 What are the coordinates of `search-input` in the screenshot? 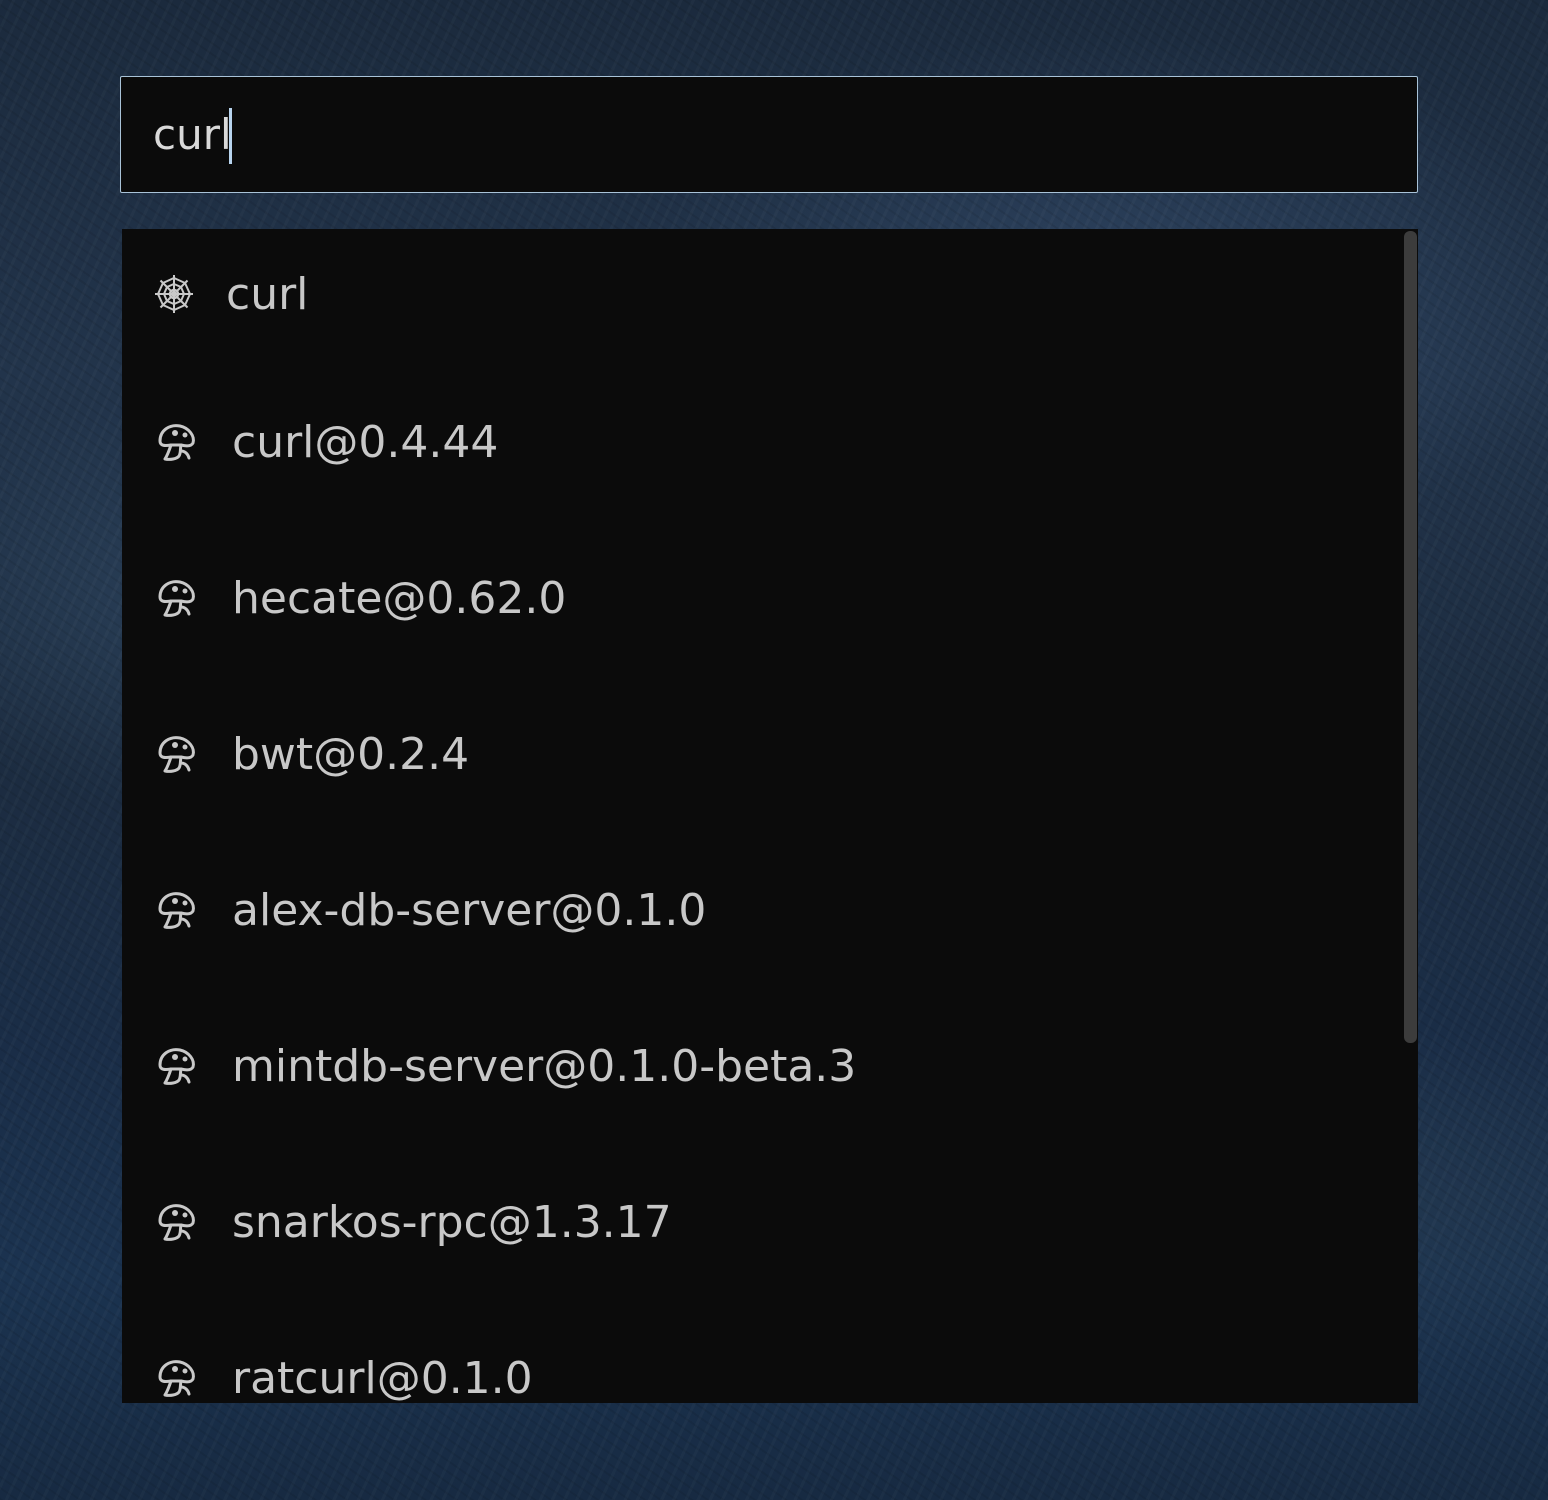 It's located at (769, 134).